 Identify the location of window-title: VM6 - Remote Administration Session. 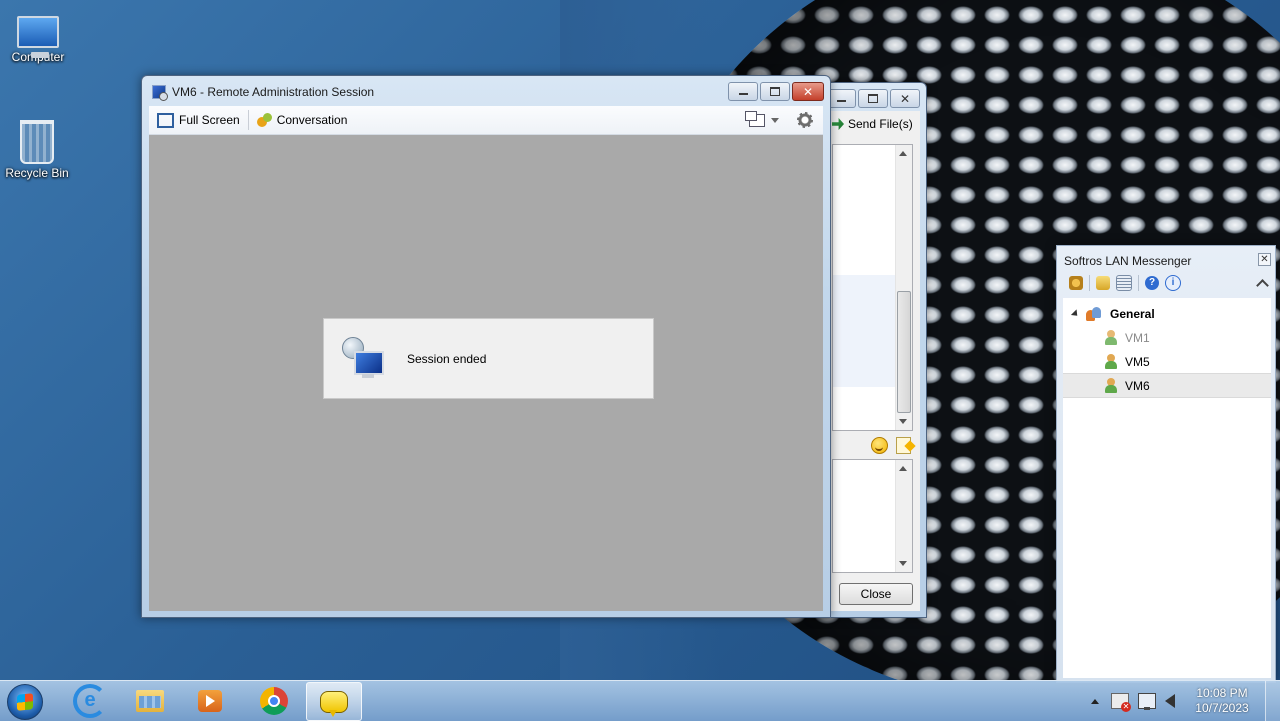
(273, 92).